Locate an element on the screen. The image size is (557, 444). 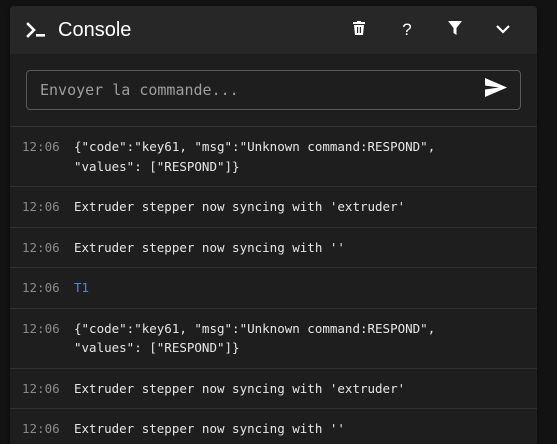
trash-icon is located at coordinates (359, 30).